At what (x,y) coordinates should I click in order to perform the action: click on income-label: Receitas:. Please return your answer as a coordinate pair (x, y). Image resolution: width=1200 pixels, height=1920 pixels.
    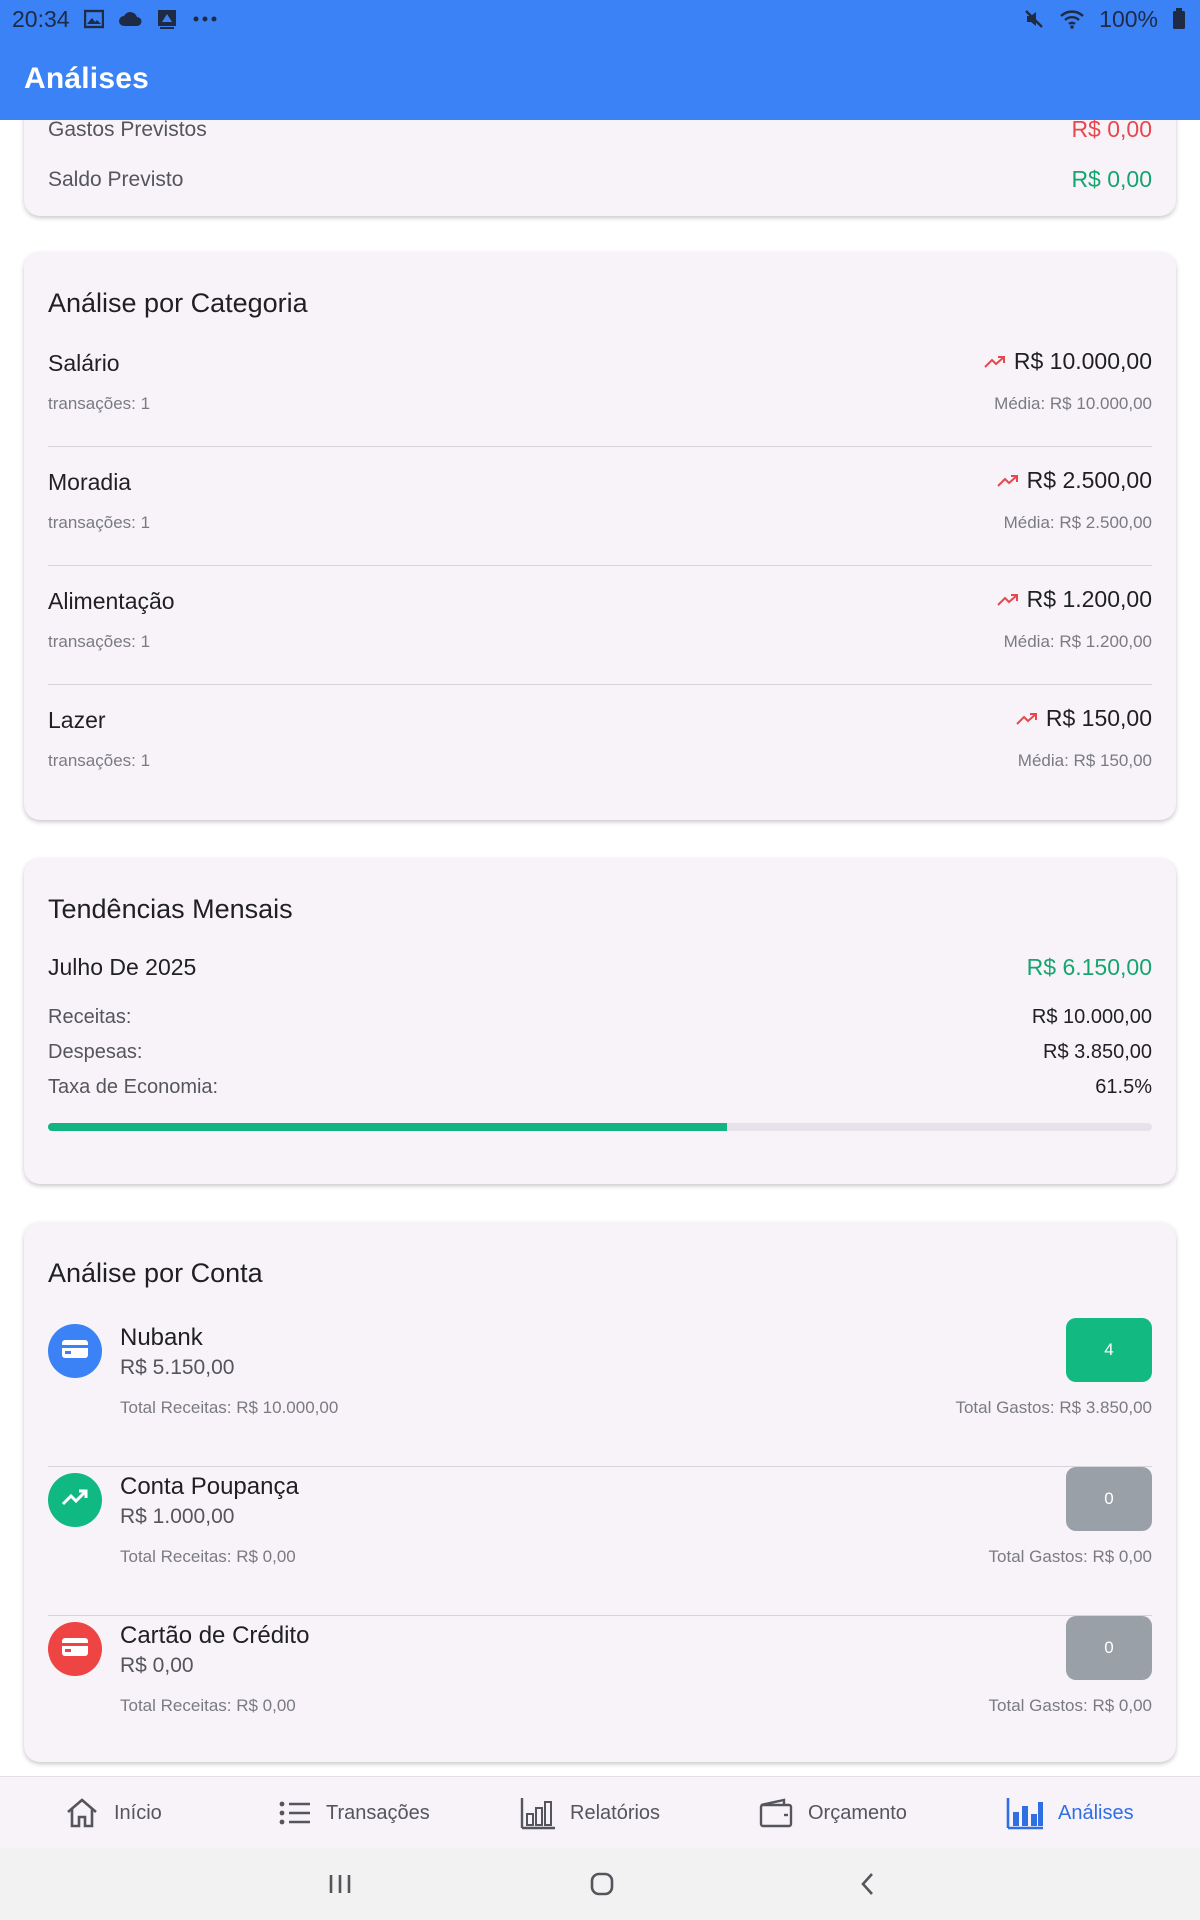
    Looking at the image, I should click on (90, 1017).